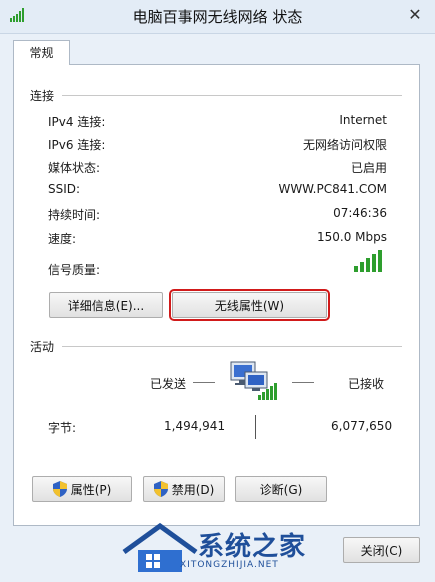  I want to click on properties-button-label: 属性(P), so click(91, 489).